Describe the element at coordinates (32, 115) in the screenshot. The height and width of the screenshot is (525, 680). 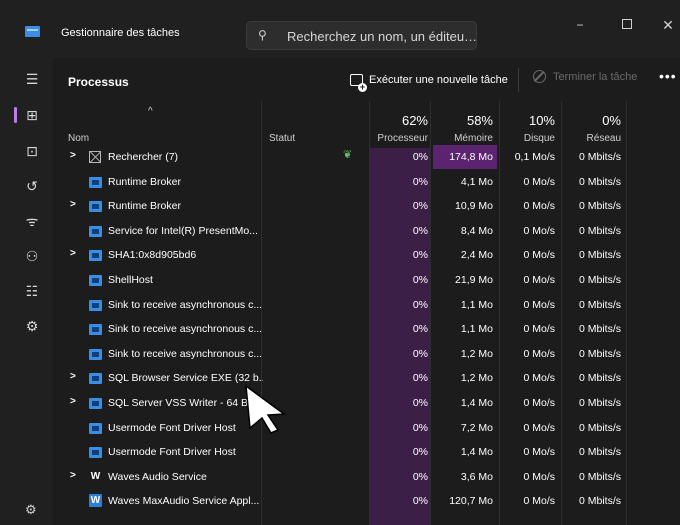
I see `processes-icon: ⊞` at that location.